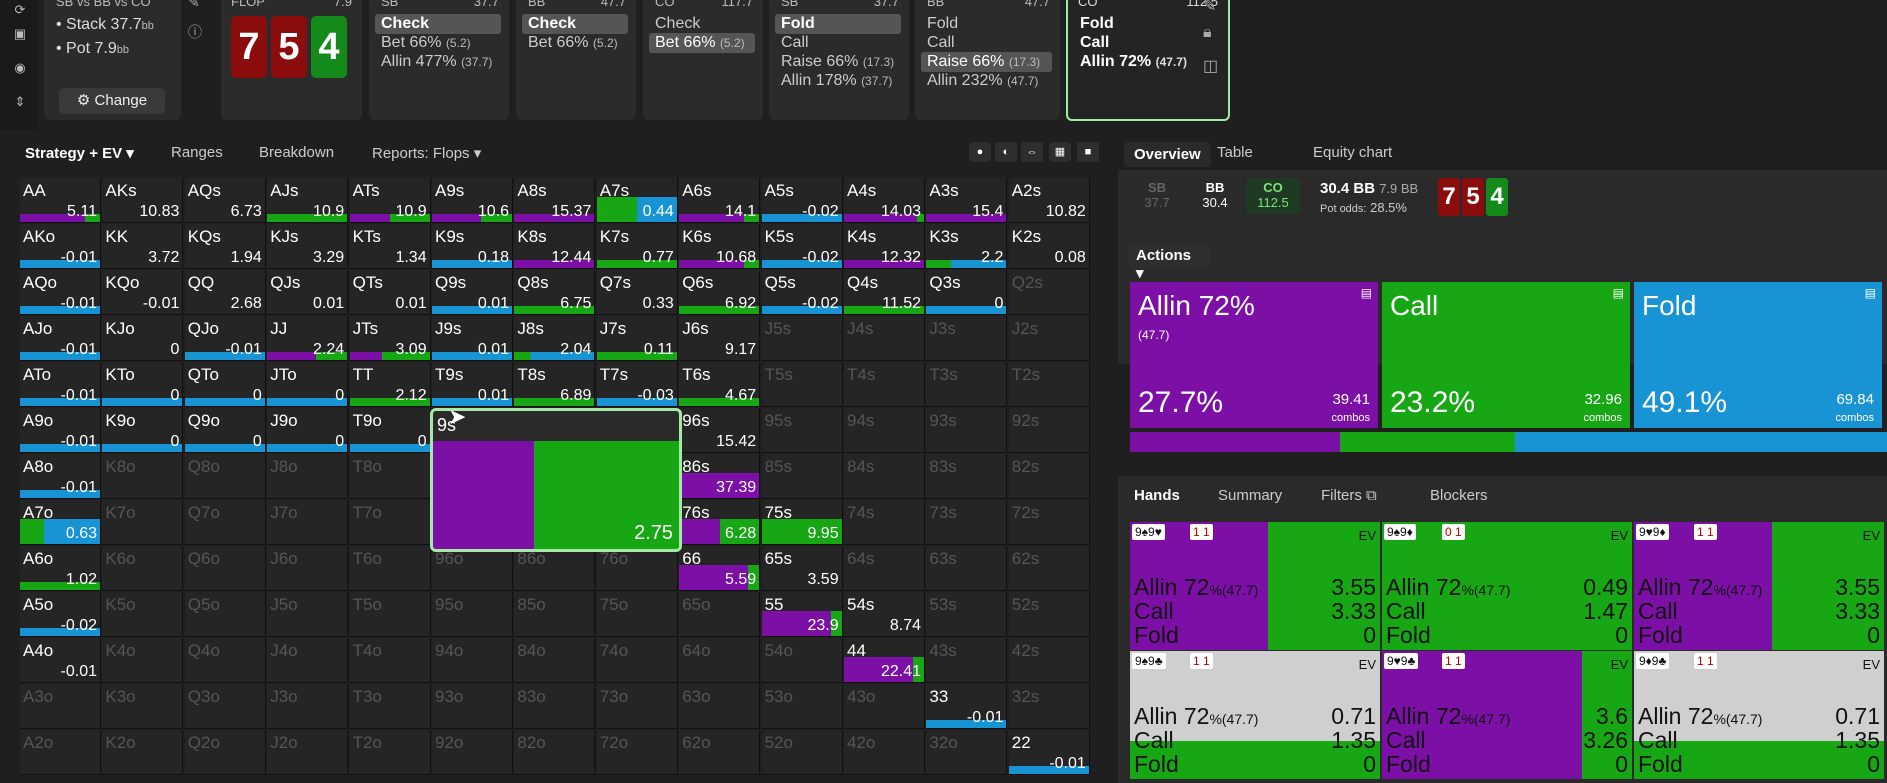 Image resolution: width=1887 pixels, height=783 pixels. What do you see at coordinates (308, 430) in the screenshot?
I see `hand-cell: J9o 0` at bounding box center [308, 430].